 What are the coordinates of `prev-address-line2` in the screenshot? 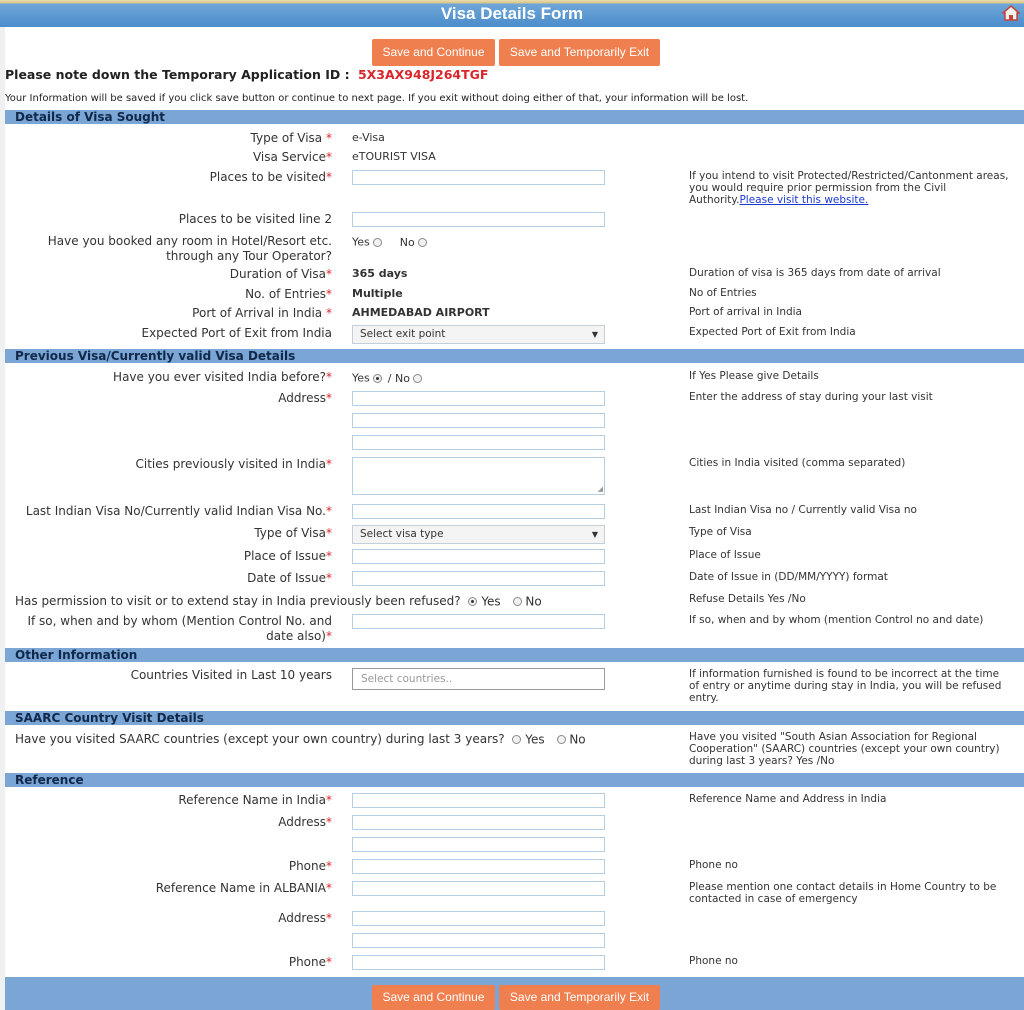 It's located at (478, 420).